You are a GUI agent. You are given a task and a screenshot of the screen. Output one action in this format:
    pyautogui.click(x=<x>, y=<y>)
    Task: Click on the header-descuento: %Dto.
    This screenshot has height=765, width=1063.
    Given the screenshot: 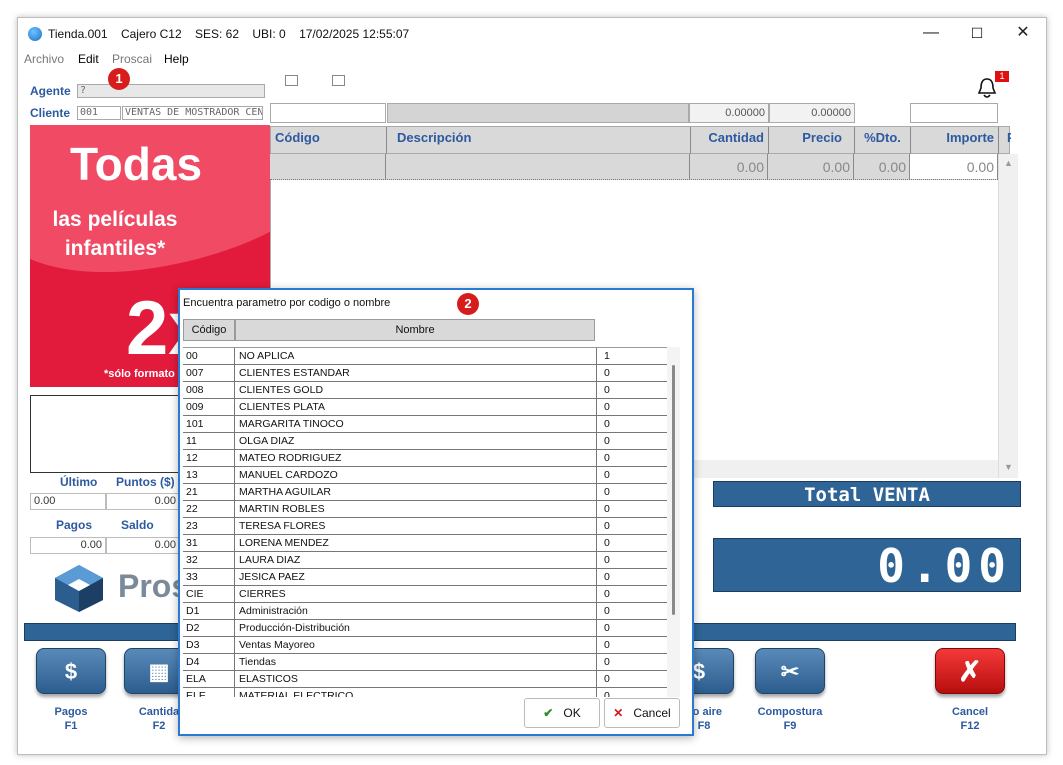 What is the action you would take?
    pyautogui.click(x=883, y=140)
    